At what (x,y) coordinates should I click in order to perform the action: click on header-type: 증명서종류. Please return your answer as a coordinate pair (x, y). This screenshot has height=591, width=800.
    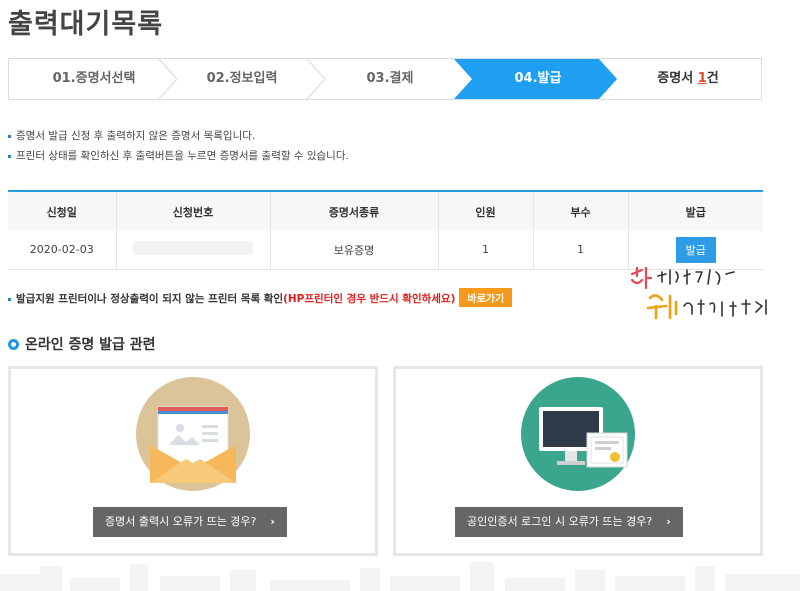
    Looking at the image, I should click on (354, 210).